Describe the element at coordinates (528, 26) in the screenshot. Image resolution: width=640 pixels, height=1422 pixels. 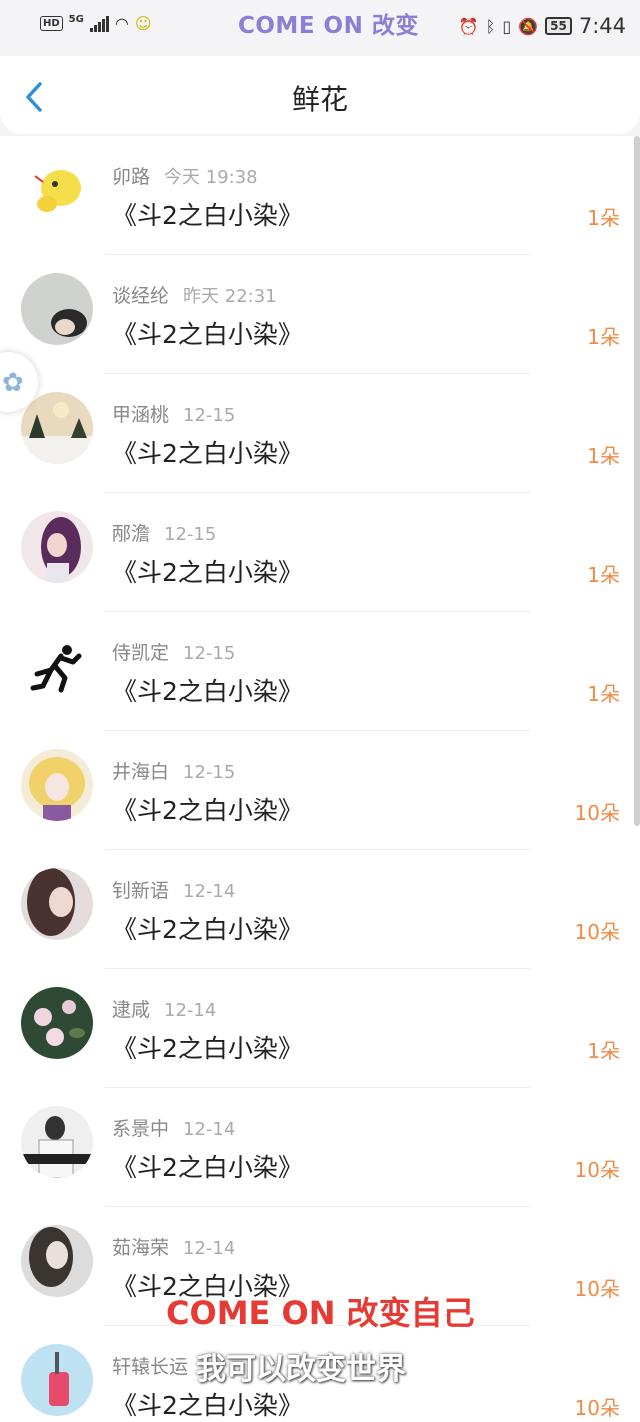
I see `mute-icon: 🔕` at that location.